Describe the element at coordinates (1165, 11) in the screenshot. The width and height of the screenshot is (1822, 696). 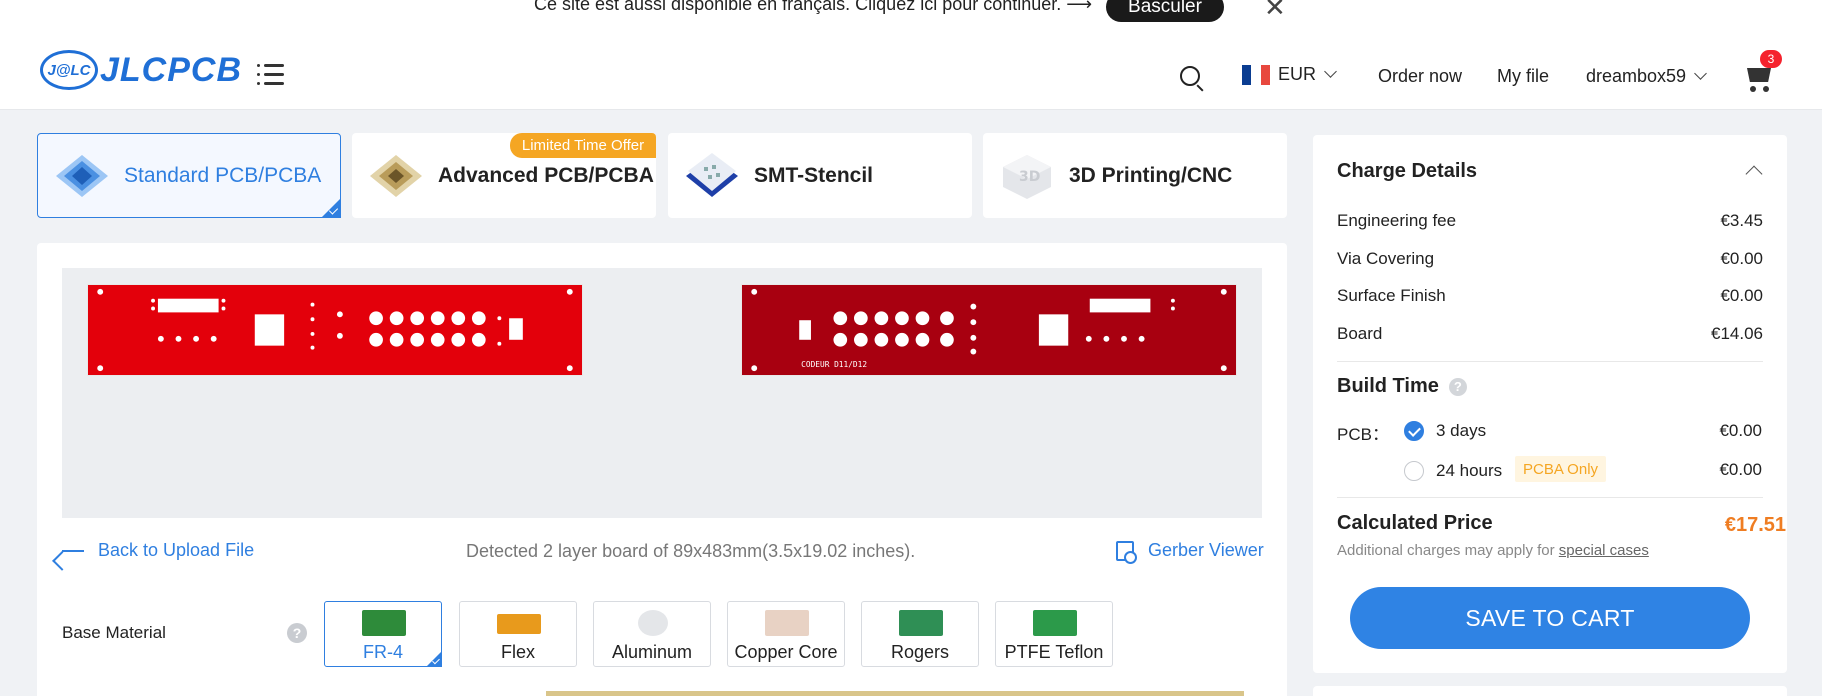
I see `switch-language-button: Basculer` at that location.